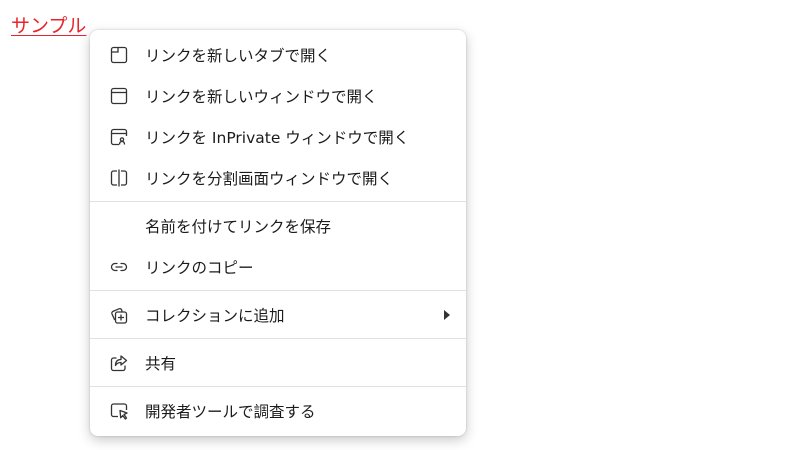 The width and height of the screenshot is (800, 450). I want to click on menu-item-open-inprivate: リンクを InPrivate ウィンドウで開く, so click(278, 136).